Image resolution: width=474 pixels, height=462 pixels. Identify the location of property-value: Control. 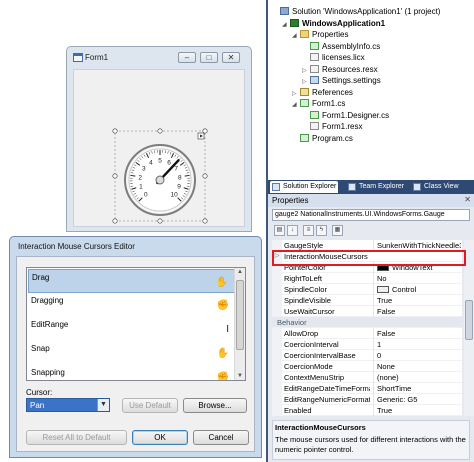
(417, 289).